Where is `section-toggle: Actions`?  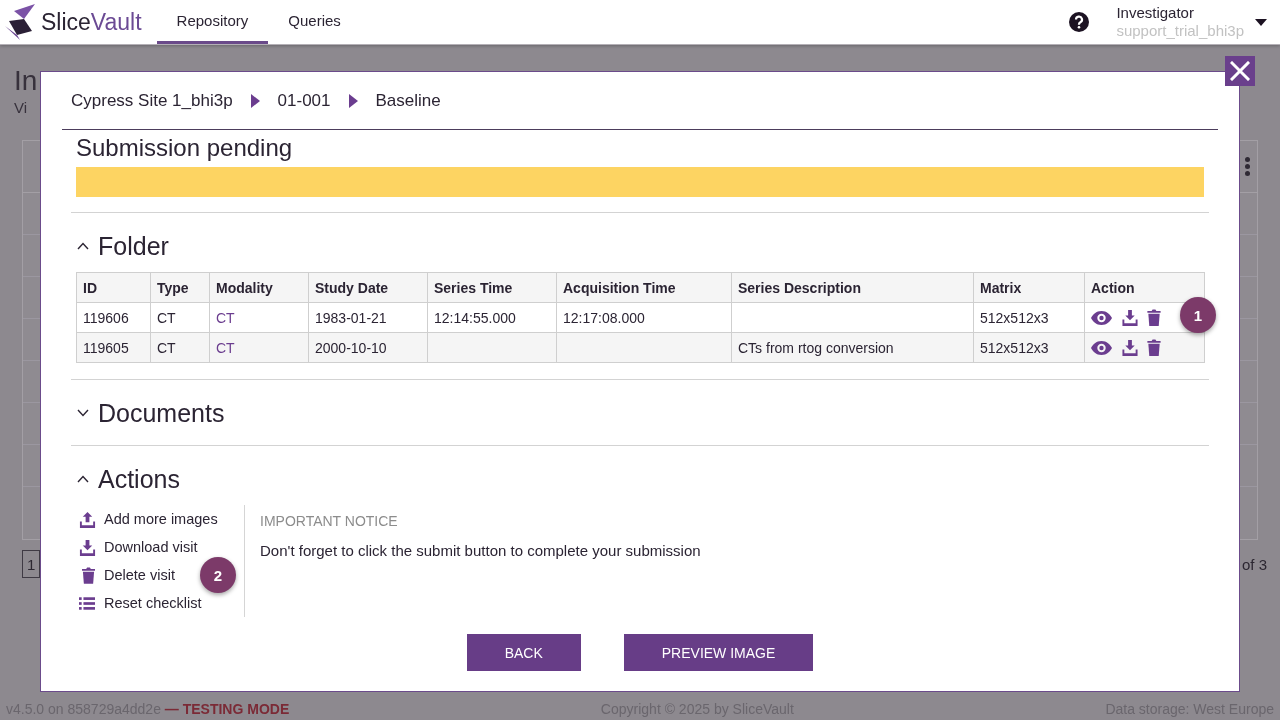
section-toggle: Actions is located at coordinates (128, 479).